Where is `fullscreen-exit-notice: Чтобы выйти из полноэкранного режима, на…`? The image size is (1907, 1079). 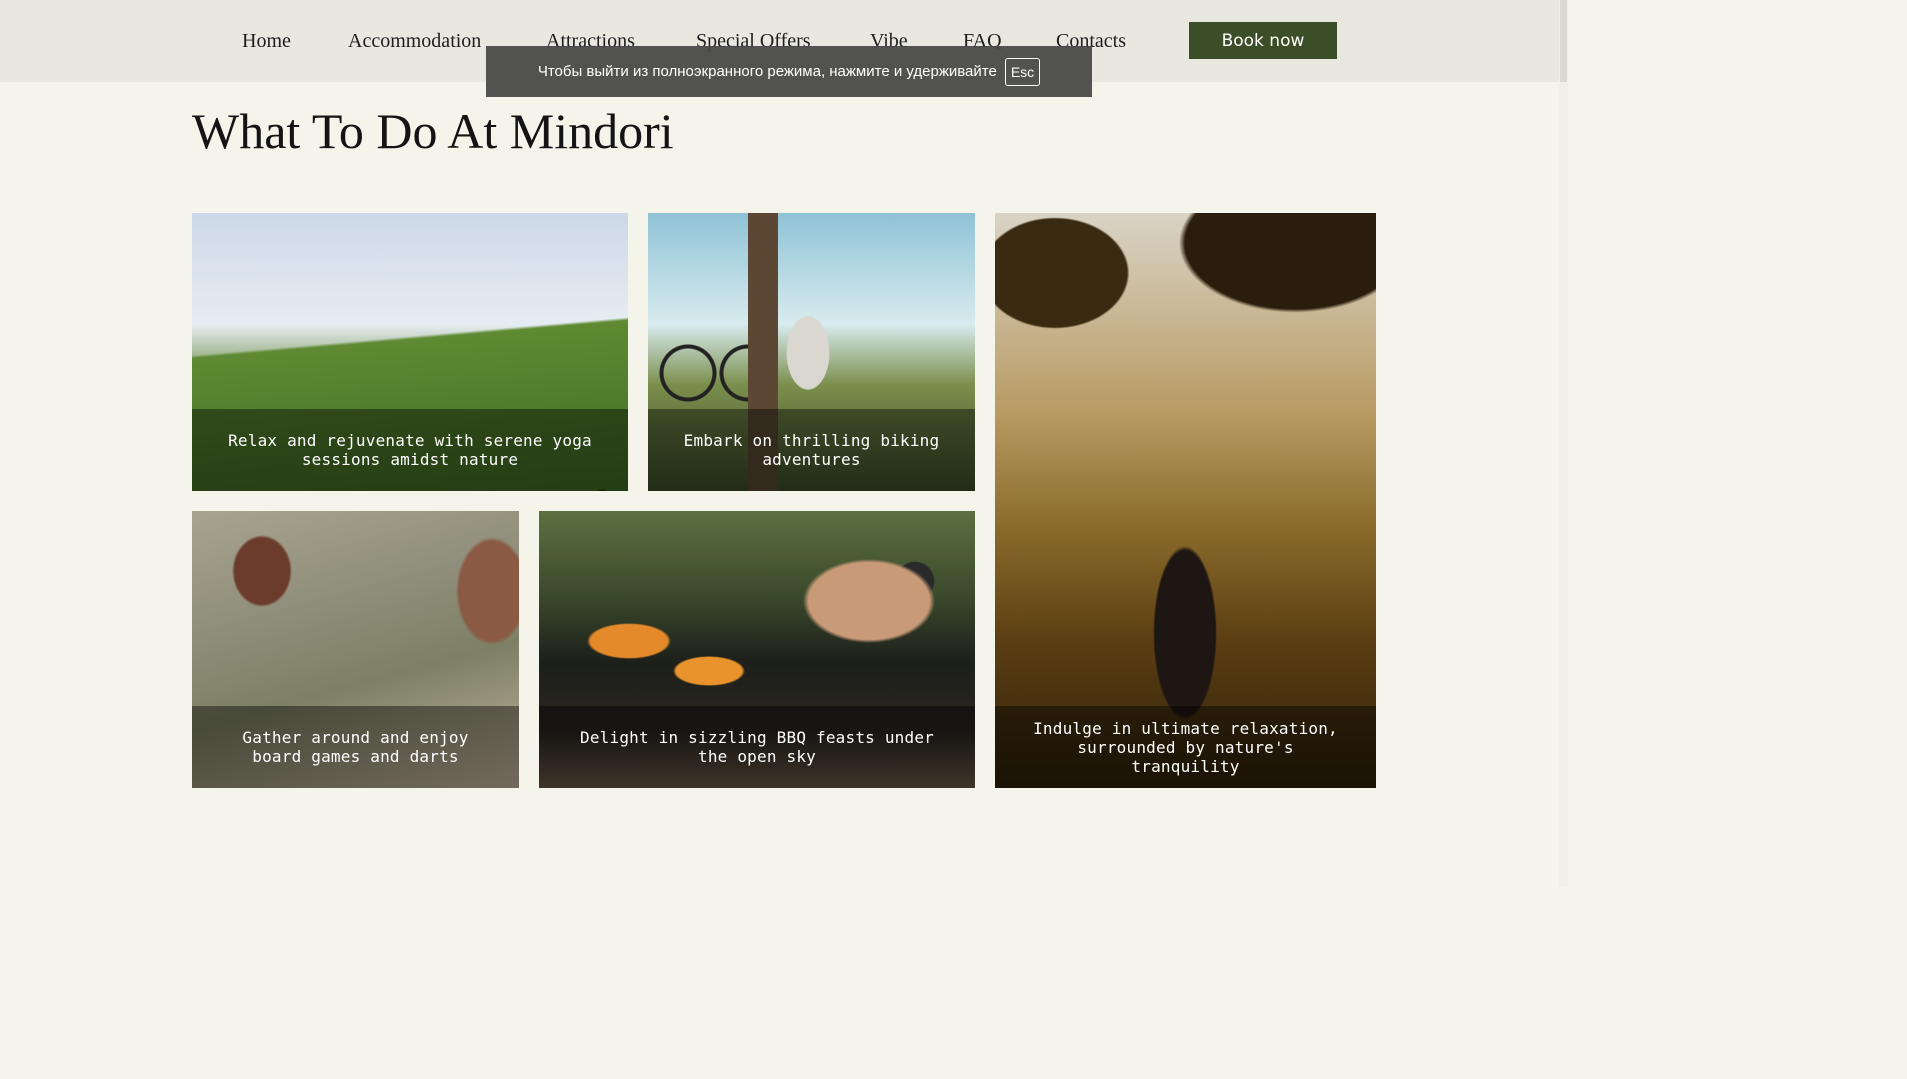
fullscreen-exit-notice: Чтобы выйти из полноэкранного режима, на… is located at coordinates (789, 71).